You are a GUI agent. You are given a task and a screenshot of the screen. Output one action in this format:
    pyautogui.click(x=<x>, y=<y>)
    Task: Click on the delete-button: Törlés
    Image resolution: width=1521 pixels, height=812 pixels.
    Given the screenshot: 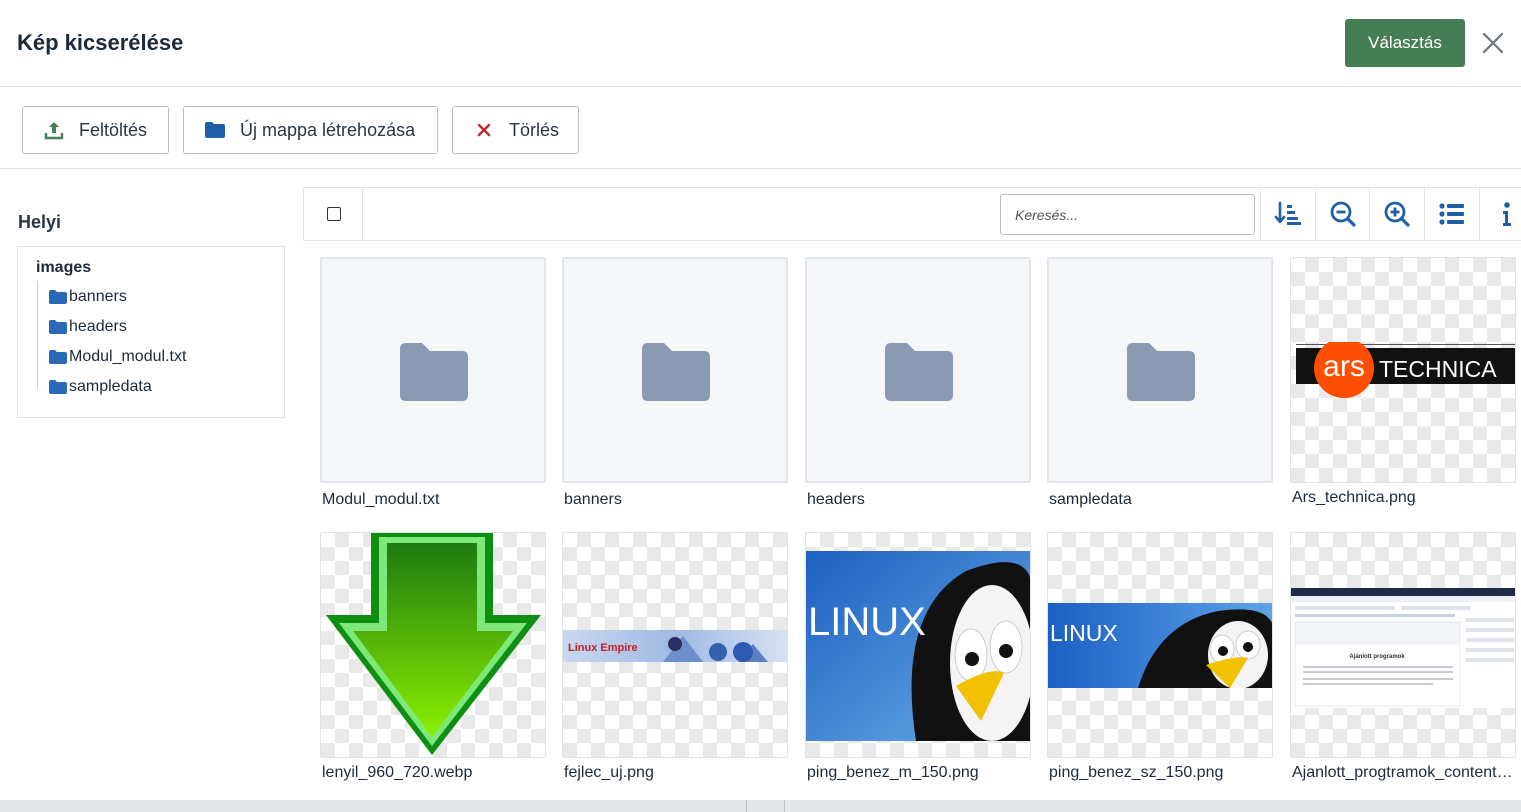 What is the action you would take?
    pyautogui.click(x=515, y=130)
    